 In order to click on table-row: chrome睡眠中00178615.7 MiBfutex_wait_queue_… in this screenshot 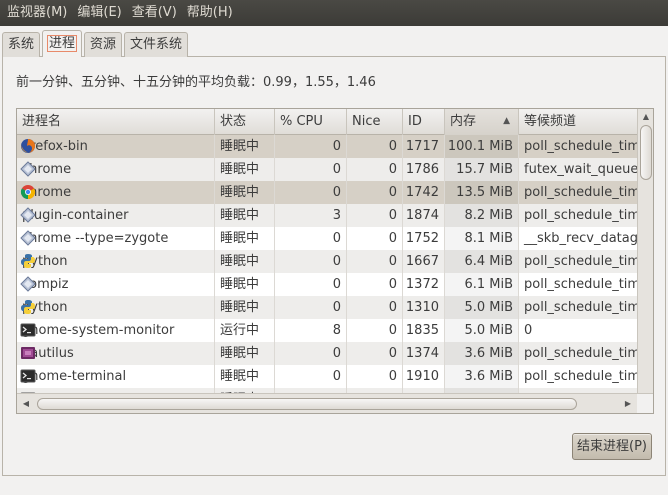, I will do `click(327, 169)`.